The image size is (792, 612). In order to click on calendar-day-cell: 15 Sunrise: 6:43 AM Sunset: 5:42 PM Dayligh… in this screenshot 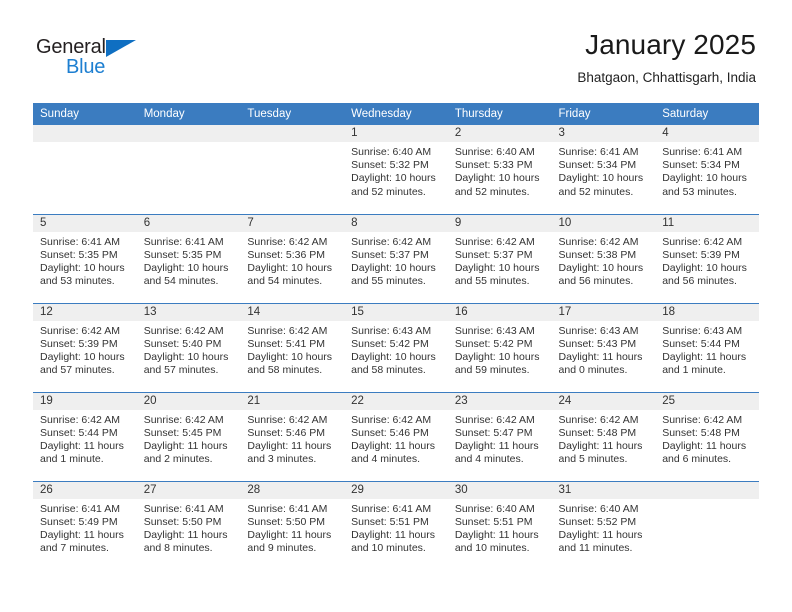, I will do `click(396, 347)`.